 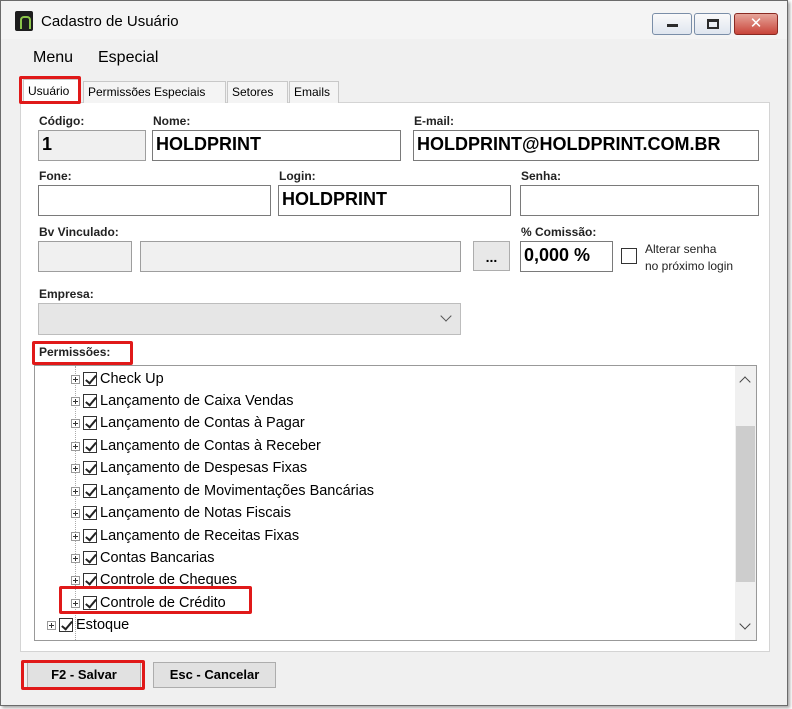 What do you see at coordinates (53, 58) in the screenshot?
I see `menu-item-menu: Menu` at bounding box center [53, 58].